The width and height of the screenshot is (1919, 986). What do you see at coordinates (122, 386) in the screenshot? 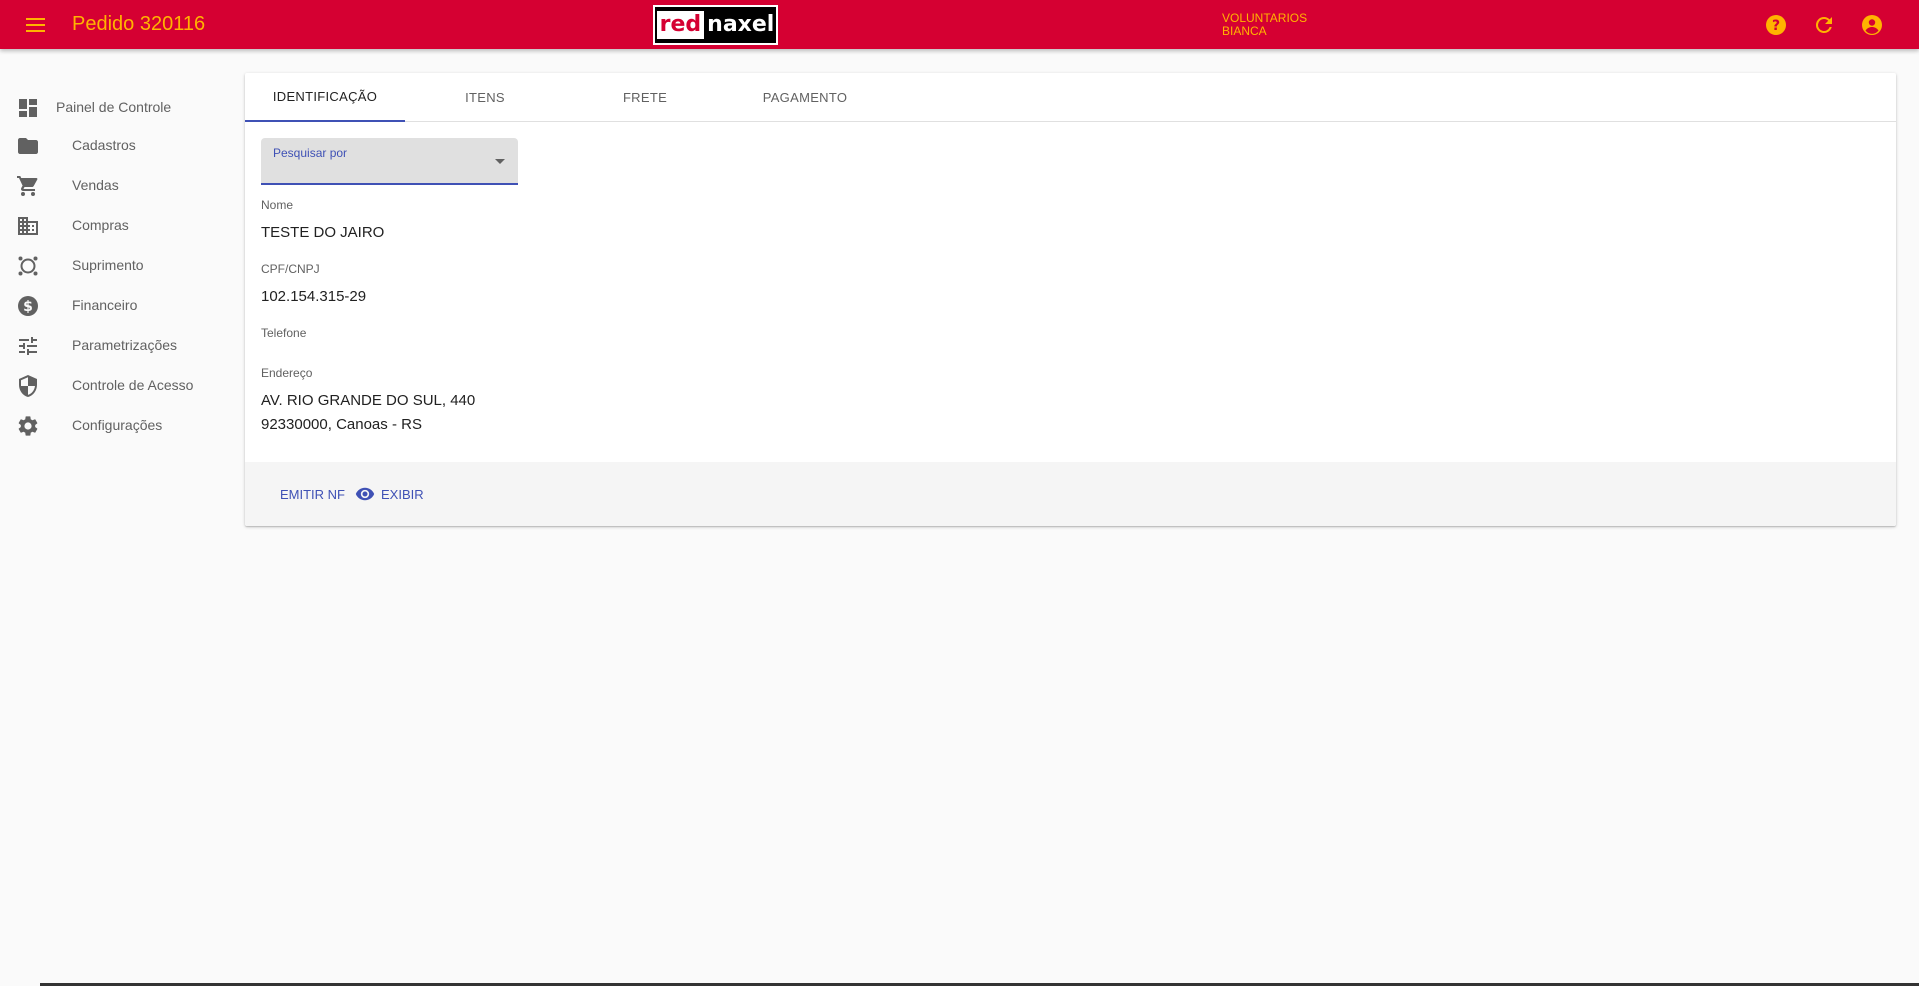
I see `sidebar-item-controle-acesso: Controle de Acesso` at bounding box center [122, 386].